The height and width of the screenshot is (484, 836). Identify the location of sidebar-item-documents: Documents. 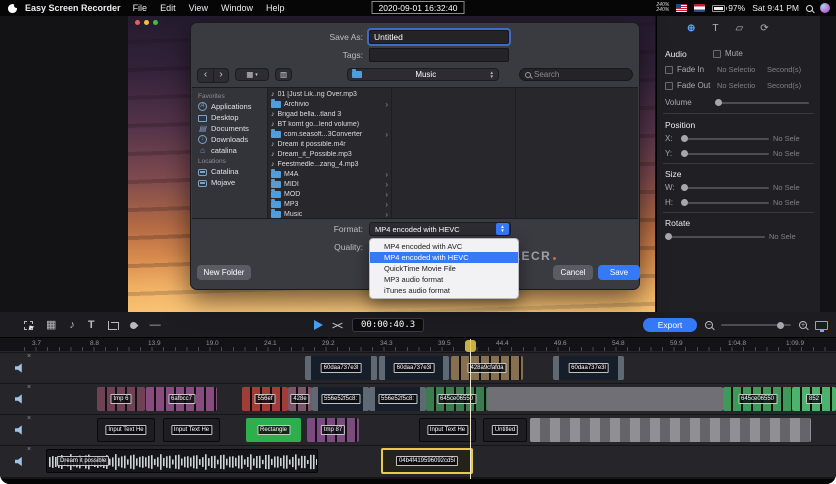
(229, 128).